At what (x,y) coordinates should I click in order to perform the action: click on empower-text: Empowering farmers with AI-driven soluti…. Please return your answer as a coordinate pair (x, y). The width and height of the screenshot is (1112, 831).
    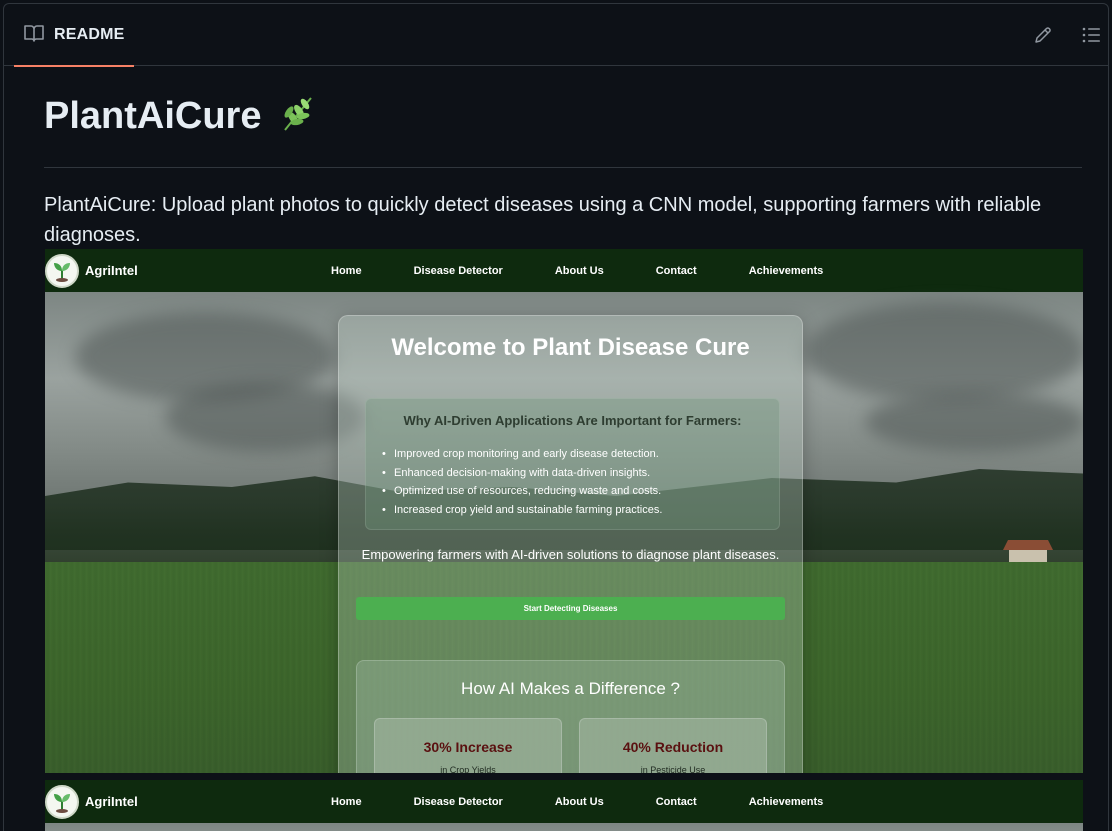
    Looking at the image, I should click on (570, 554).